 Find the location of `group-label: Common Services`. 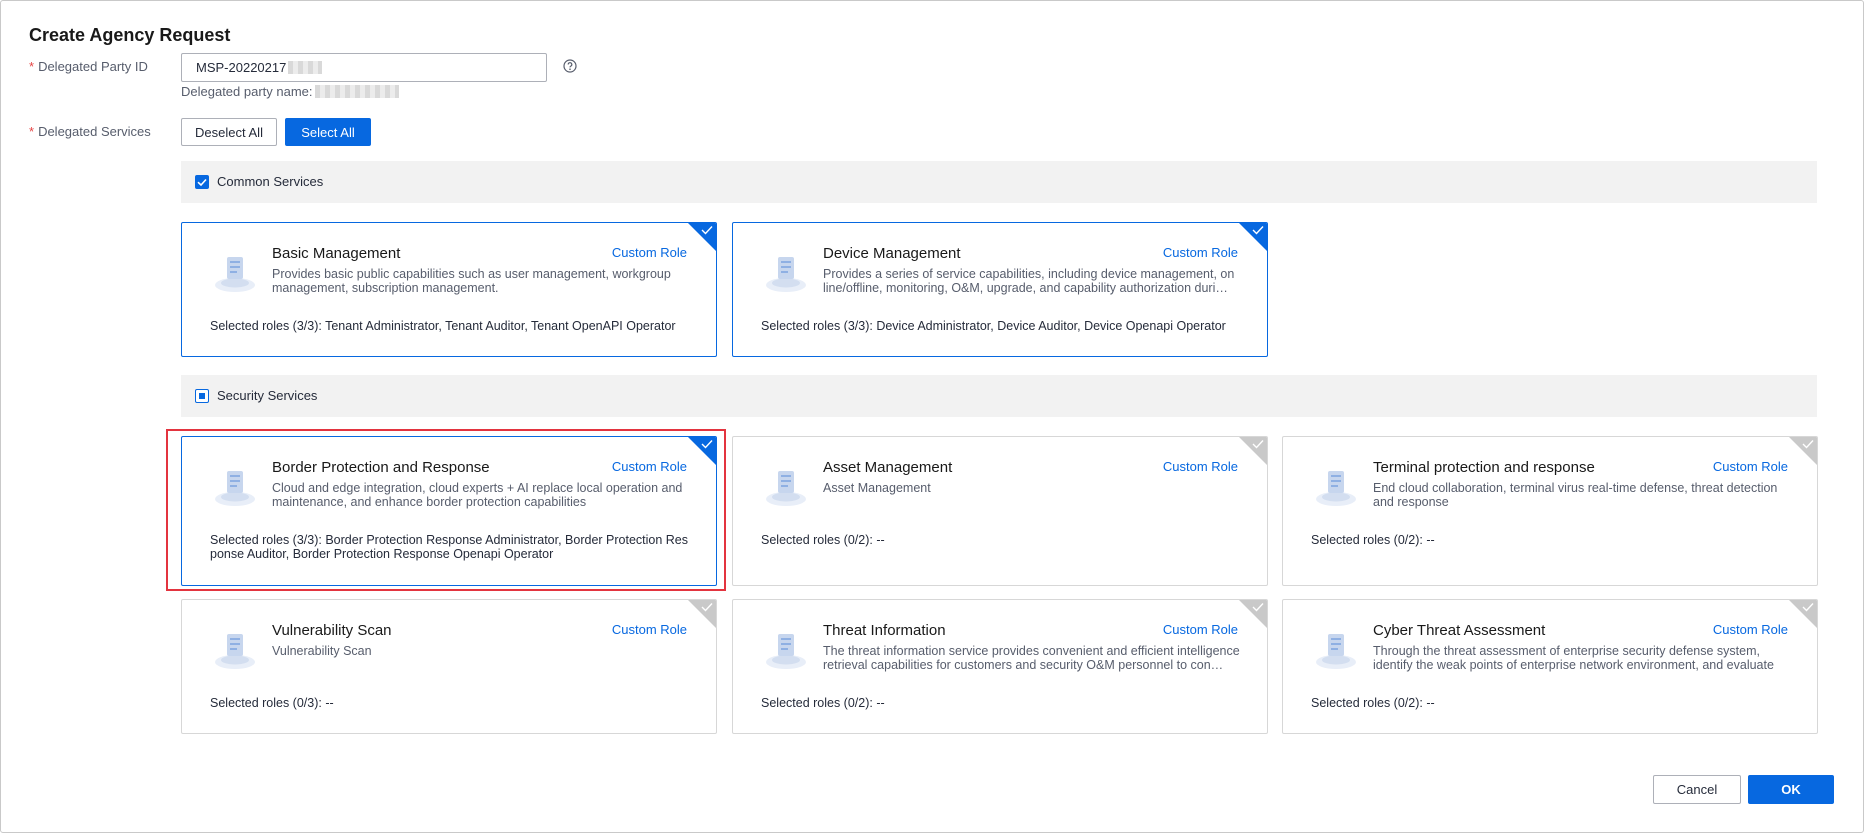

group-label: Common Services is located at coordinates (270, 181).